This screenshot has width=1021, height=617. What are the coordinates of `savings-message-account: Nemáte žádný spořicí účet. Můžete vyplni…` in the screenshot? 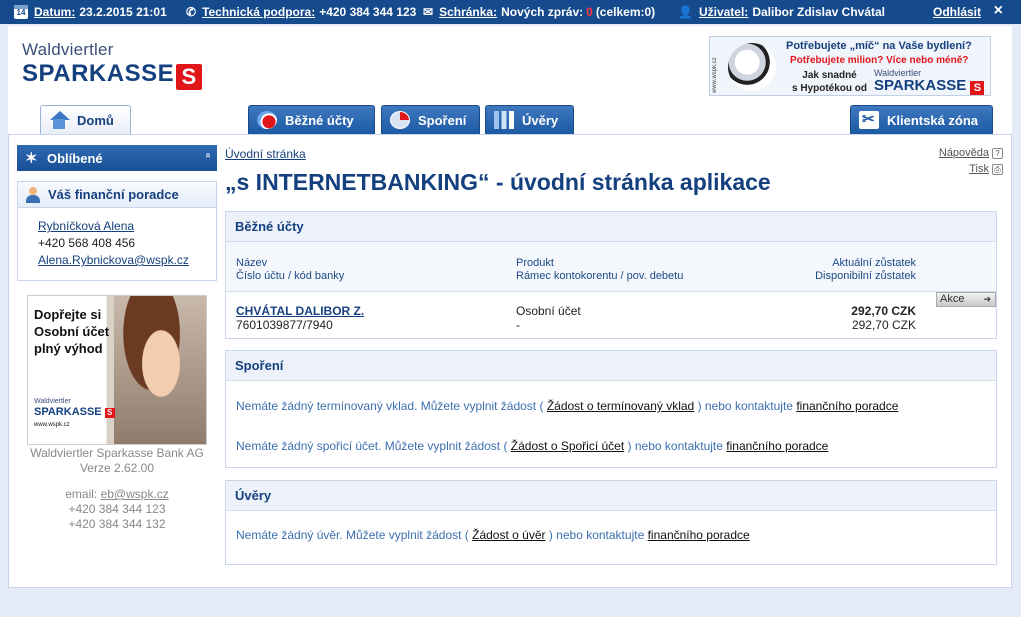 It's located at (532, 446).